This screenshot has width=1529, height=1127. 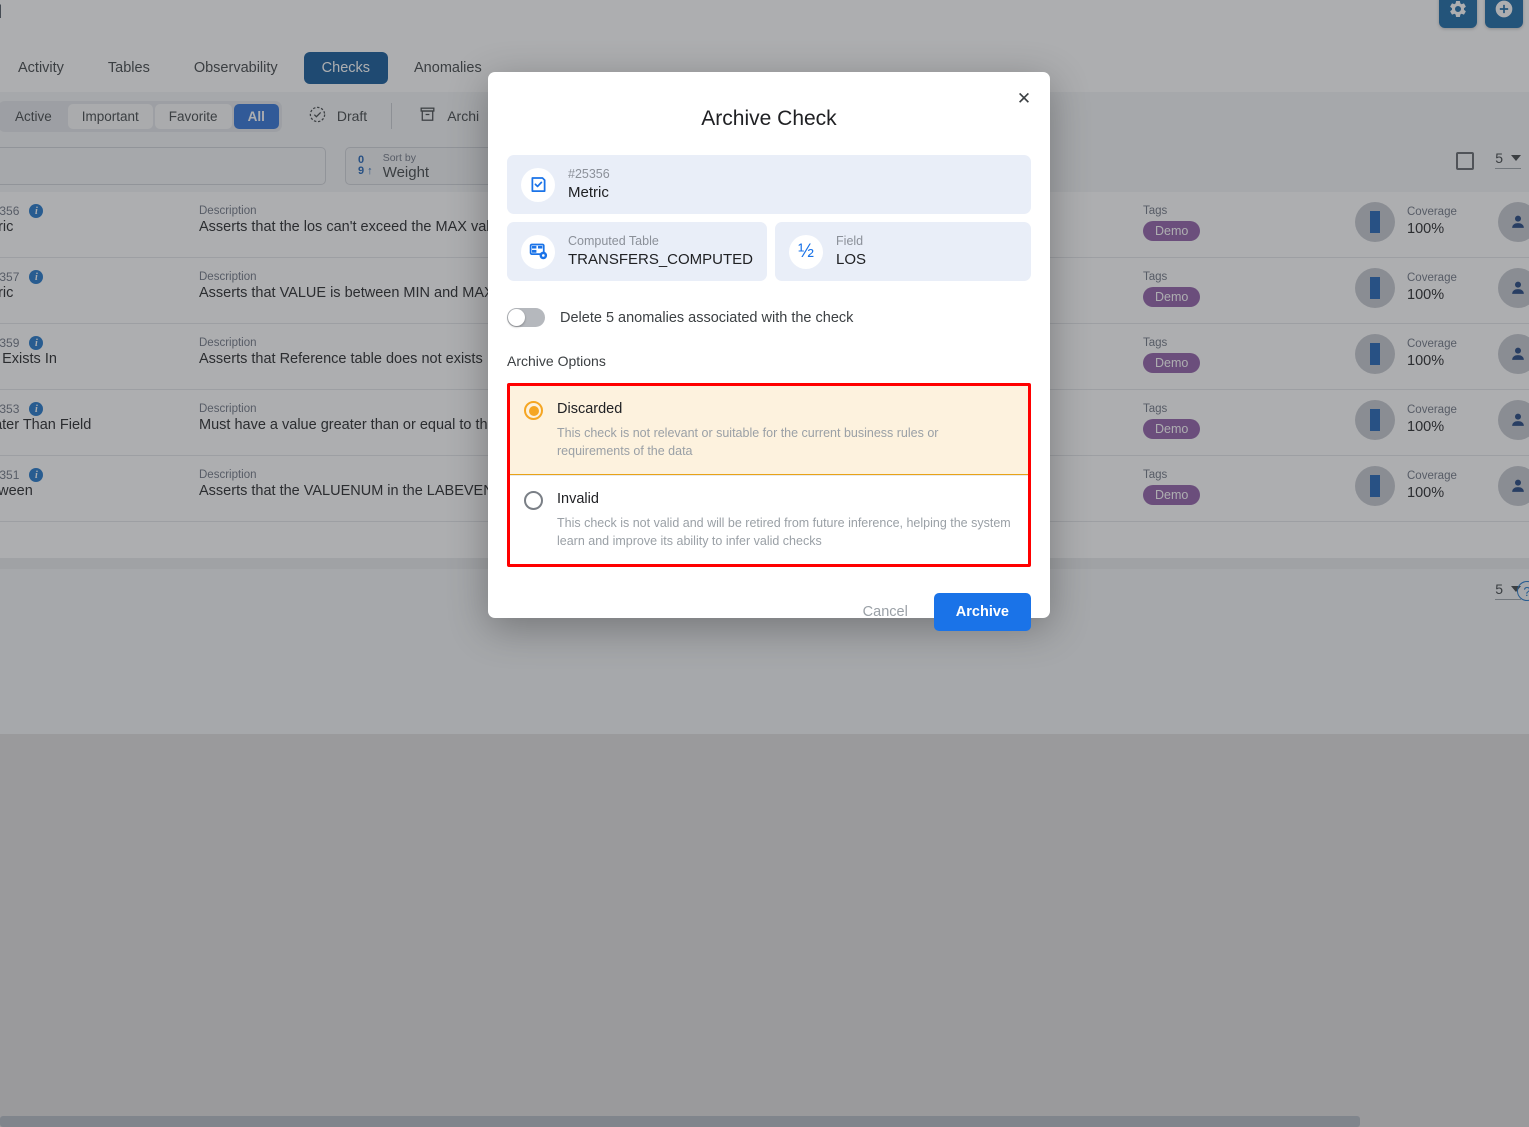 I want to click on field-value: LOS, so click(x=851, y=260).